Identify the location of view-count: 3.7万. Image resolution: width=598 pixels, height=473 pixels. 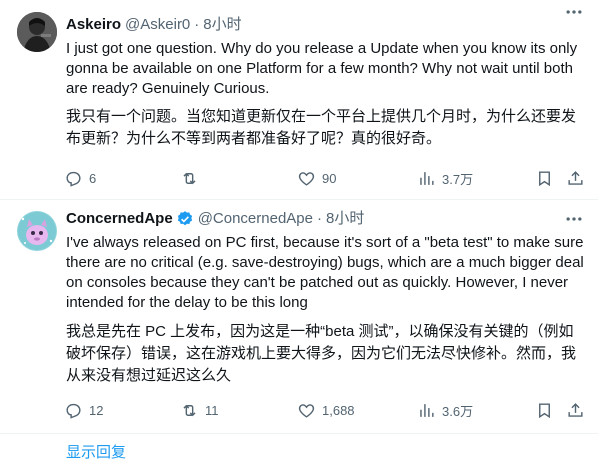
(458, 179).